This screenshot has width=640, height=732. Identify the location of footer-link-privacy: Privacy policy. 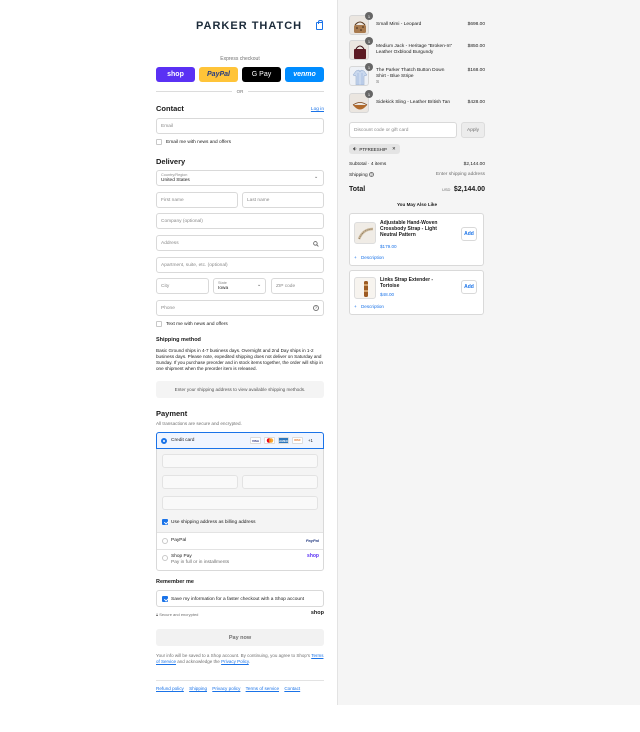
(226, 688).